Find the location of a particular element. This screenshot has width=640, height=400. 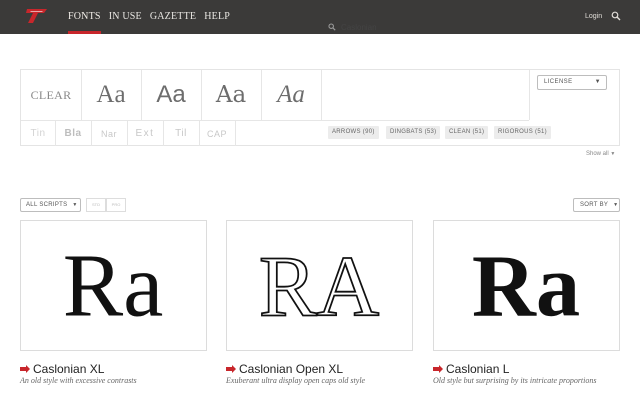

toggle-pro: PRO is located at coordinates (116, 205).